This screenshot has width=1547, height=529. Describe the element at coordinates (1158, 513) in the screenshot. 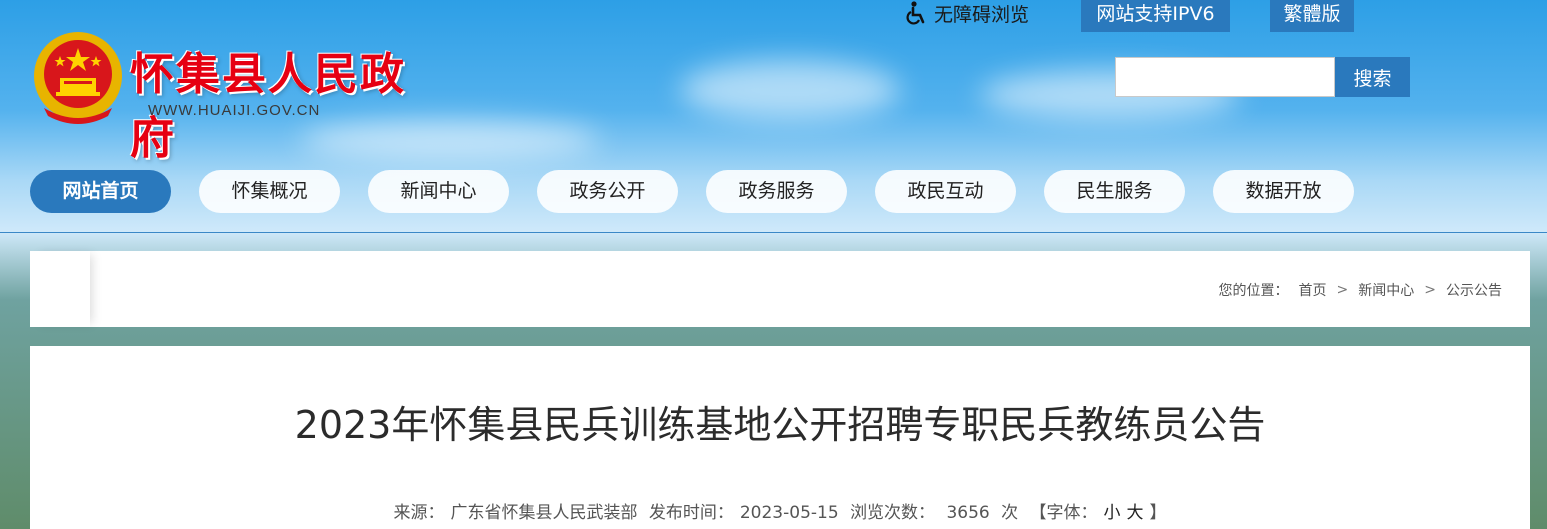

I see `font-size-close: 】` at that location.